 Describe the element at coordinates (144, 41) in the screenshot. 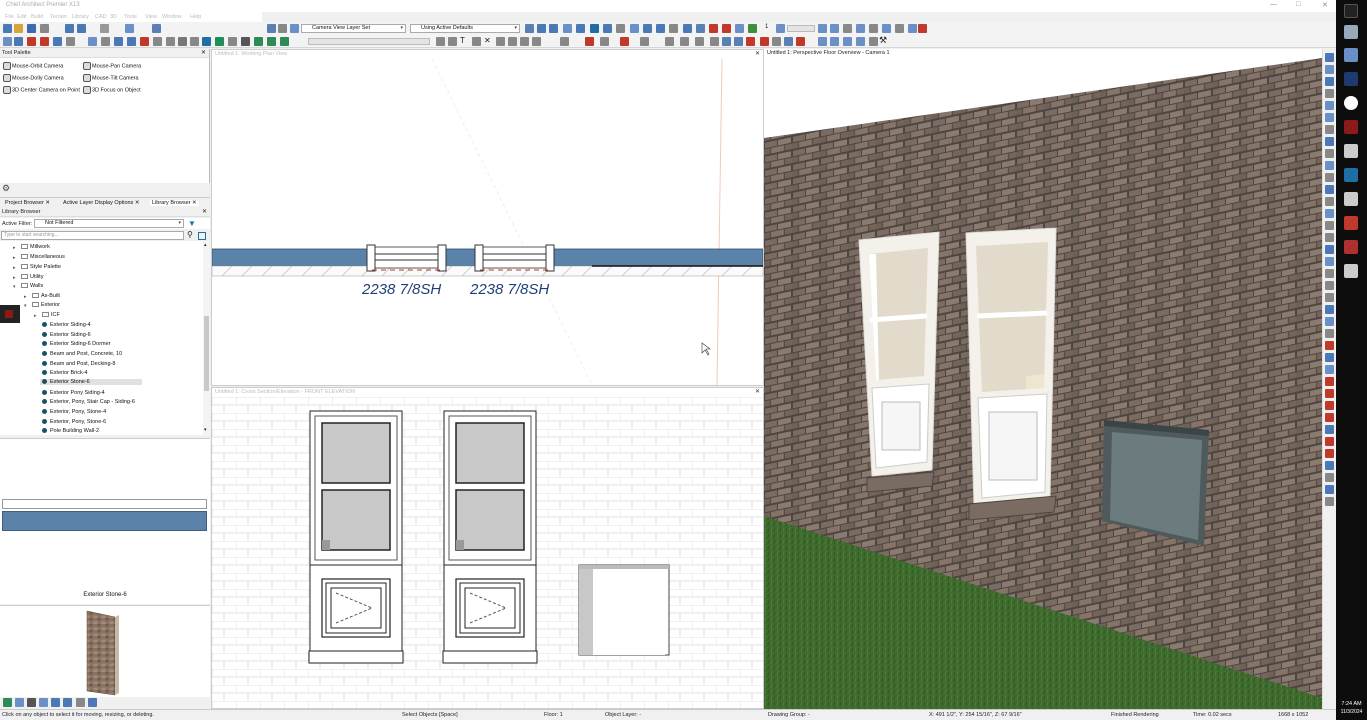

I see `roof-icon` at that location.